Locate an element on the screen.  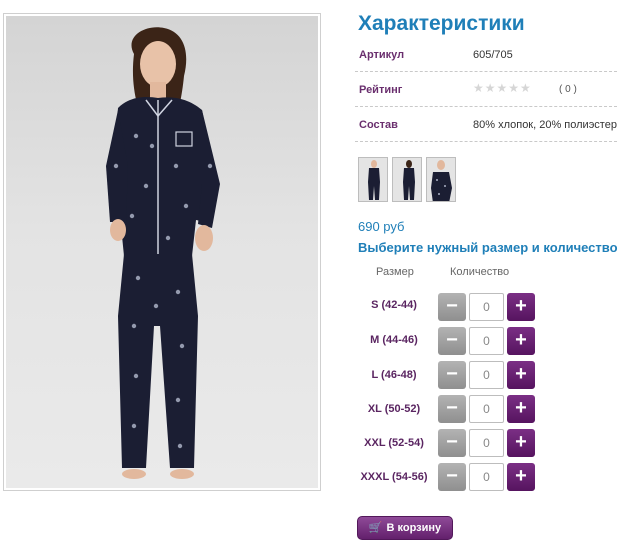
specs-title: Характеристики is located at coordinates (441, 23).